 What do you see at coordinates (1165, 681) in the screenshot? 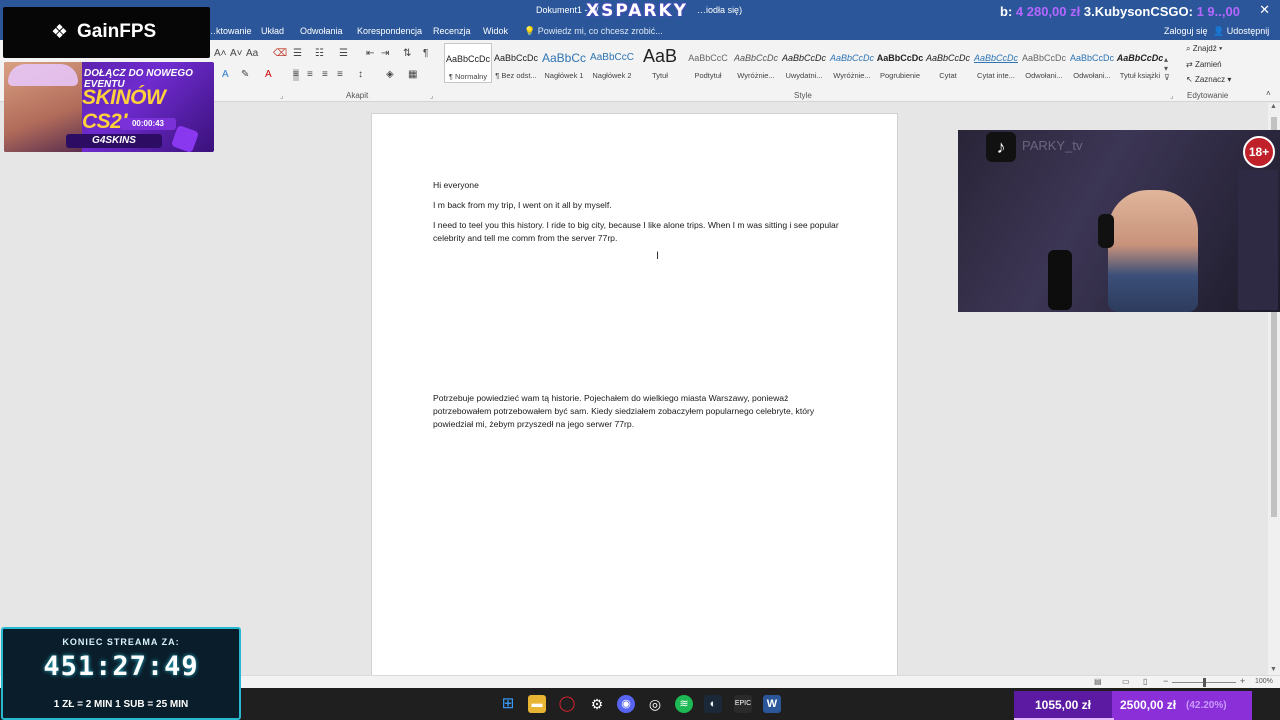
I see `zoom-out-button: −` at bounding box center [1165, 681].